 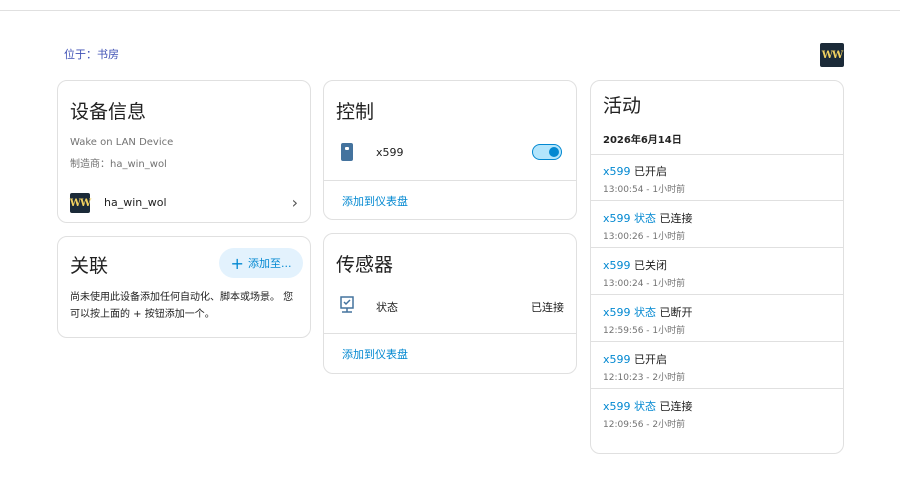 I want to click on device-manufacturer: 制造商：ha_win_wol, so click(x=118, y=164).